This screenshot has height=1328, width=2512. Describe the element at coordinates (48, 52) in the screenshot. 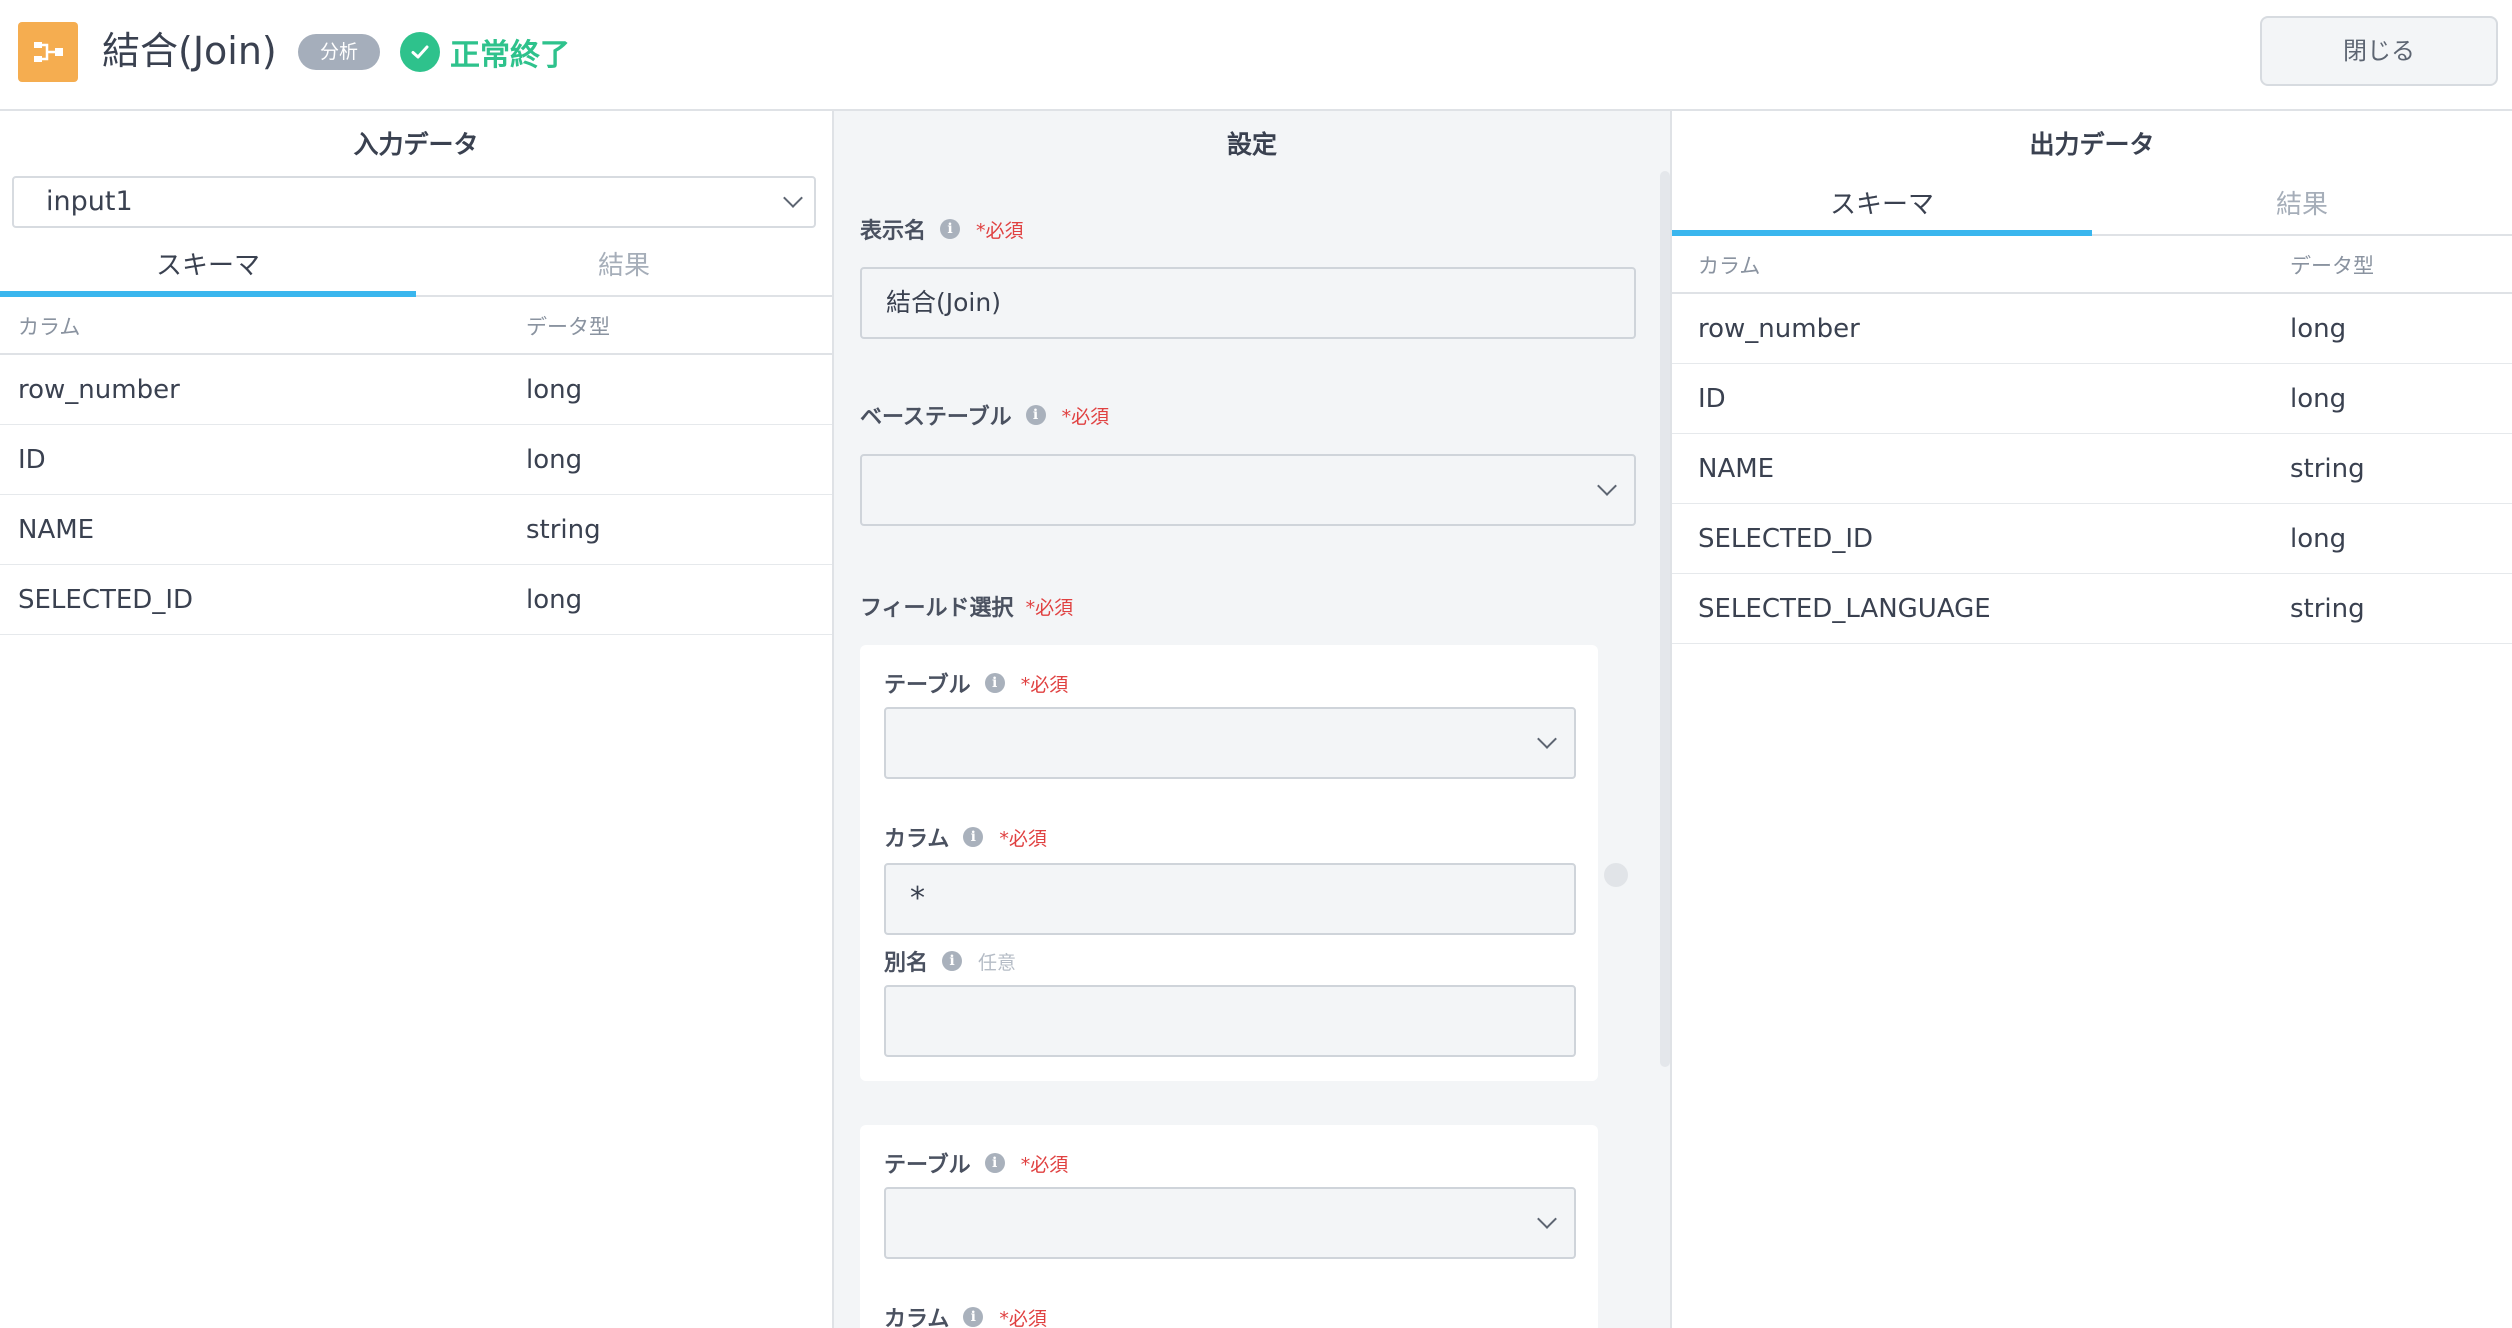

I see `join-node-icon` at that location.